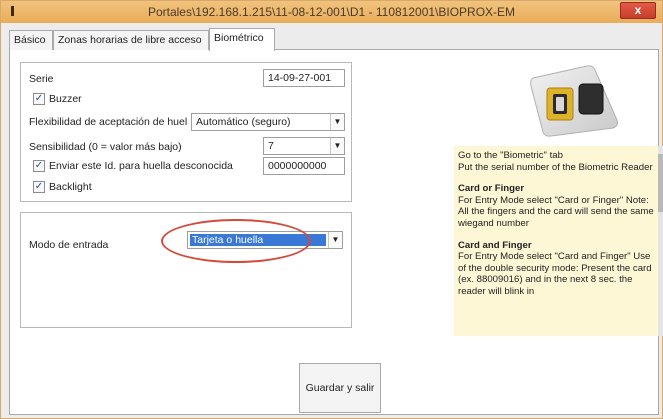 Image resolution: width=663 pixels, height=419 pixels. What do you see at coordinates (304, 78) in the screenshot?
I see `serie-input: 14-09-27-001` at bounding box center [304, 78].